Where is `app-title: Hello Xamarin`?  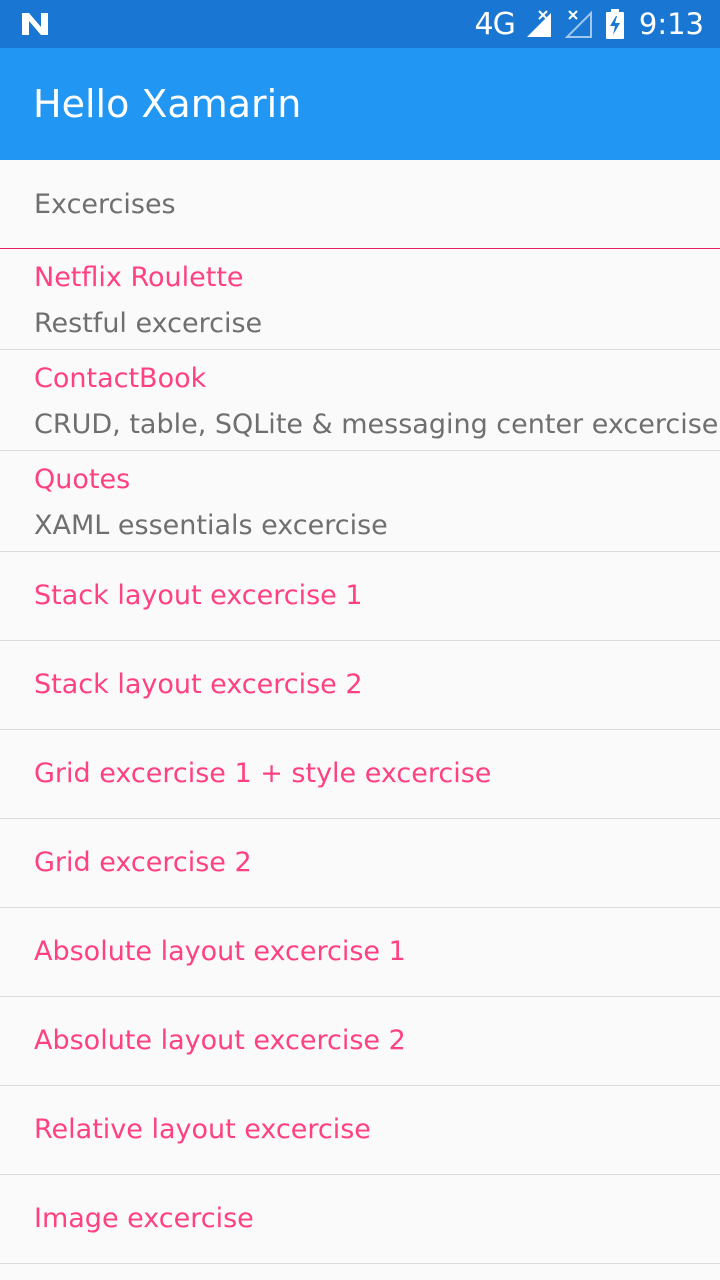
app-title: Hello Xamarin is located at coordinates (167, 104).